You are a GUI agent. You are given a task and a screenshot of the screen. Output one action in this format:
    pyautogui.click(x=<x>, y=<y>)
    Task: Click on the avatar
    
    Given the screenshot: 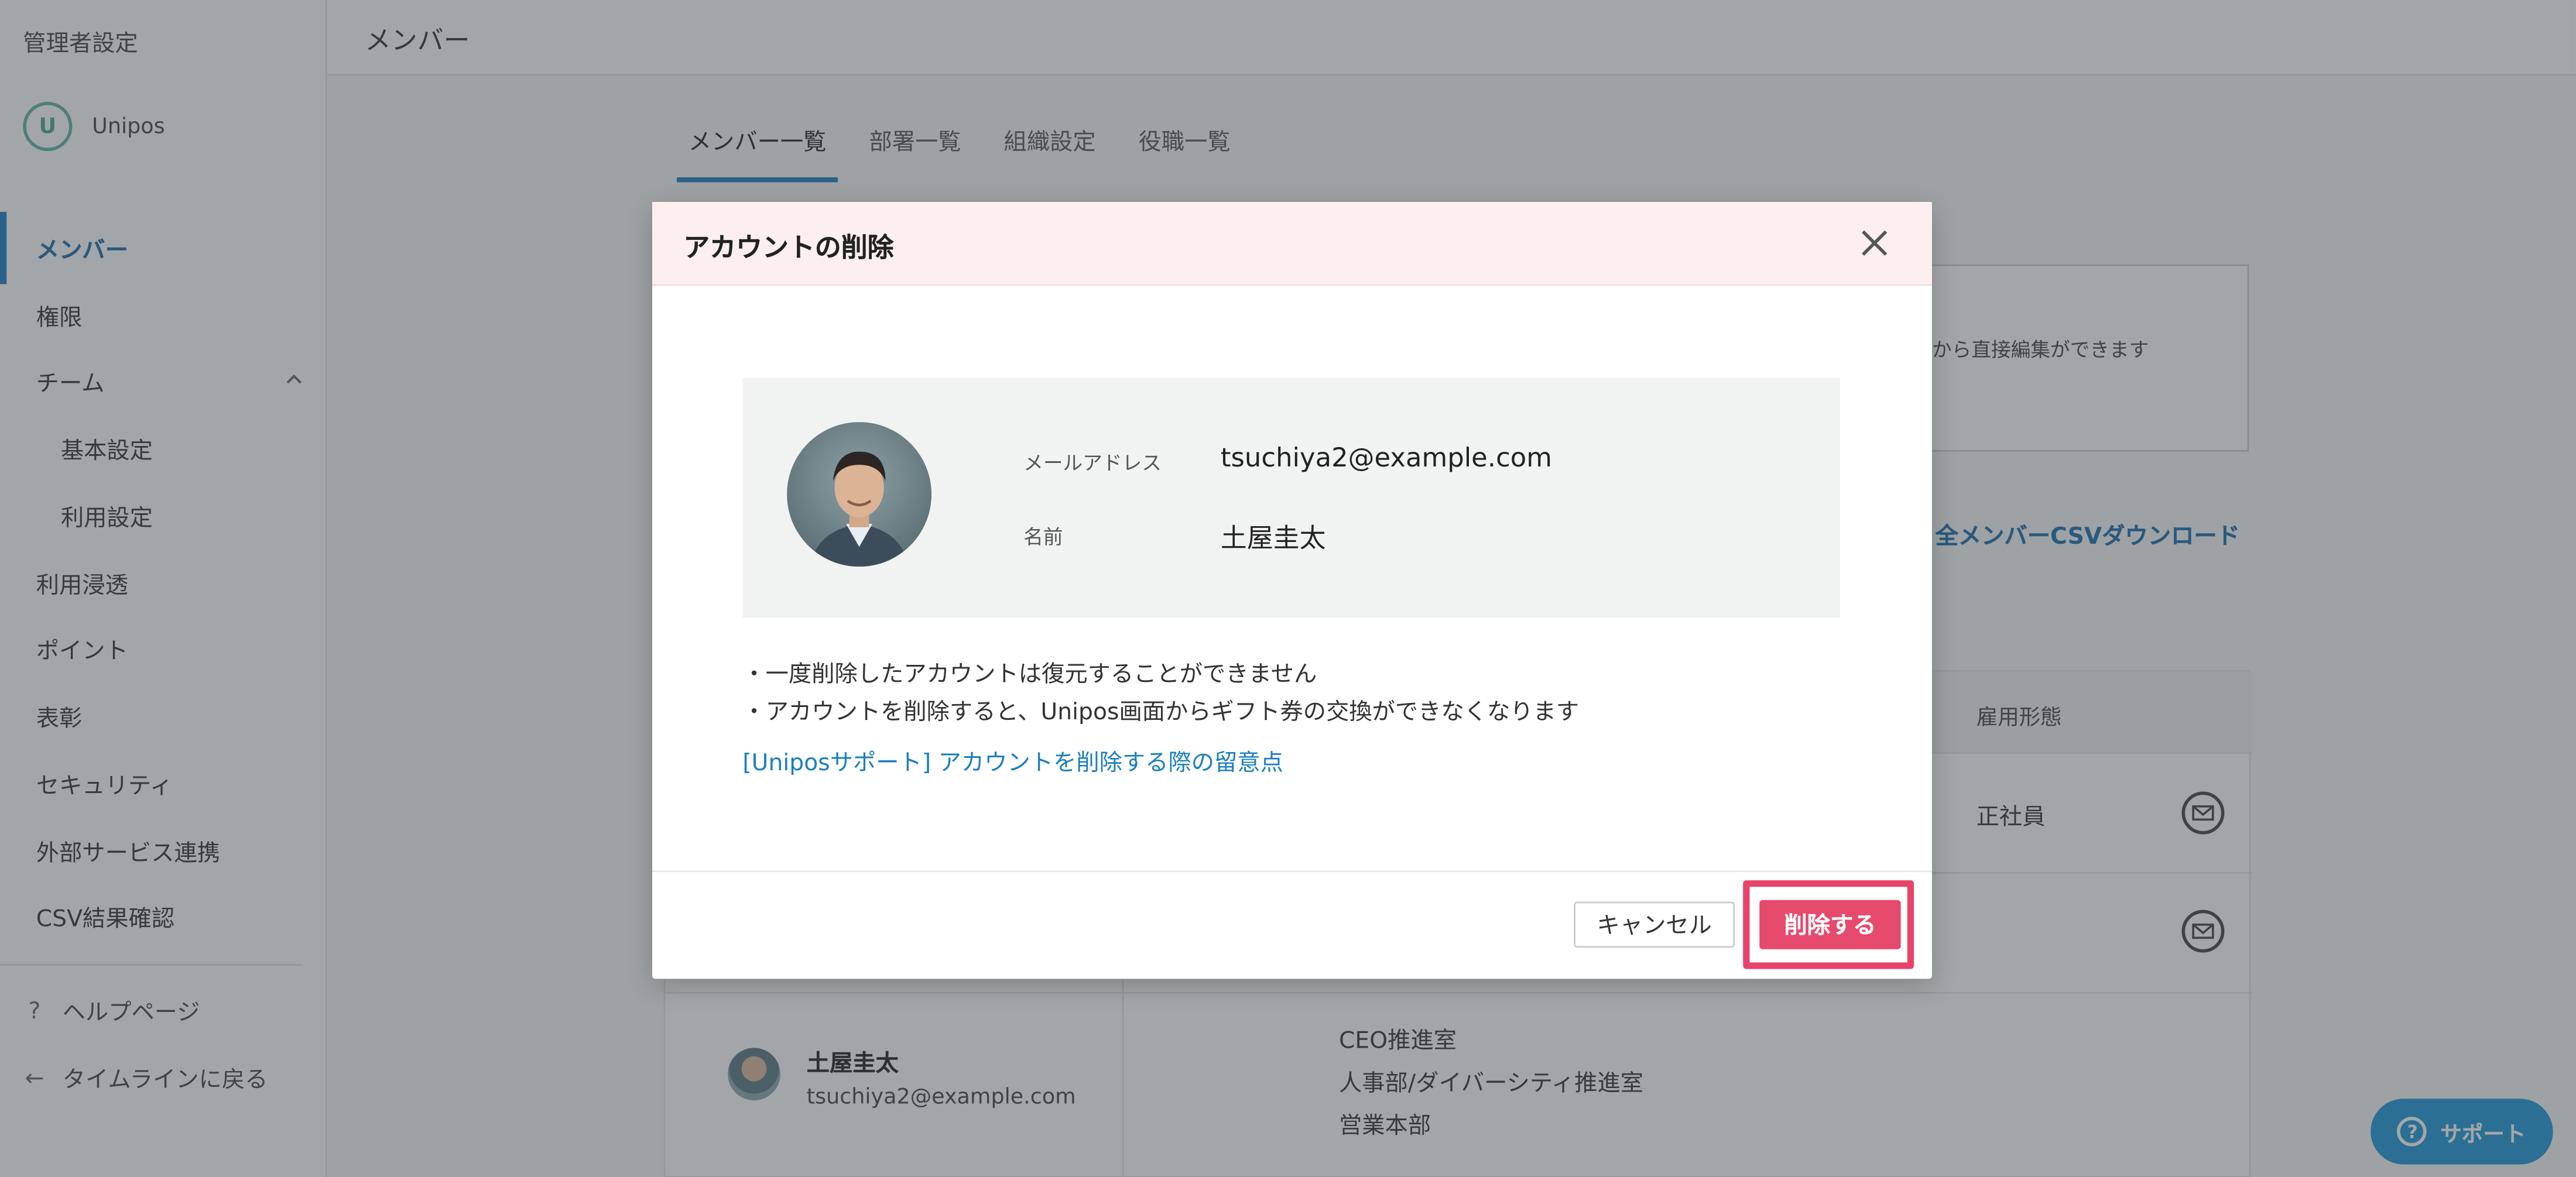 What is the action you would take?
    pyautogui.click(x=859, y=494)
    